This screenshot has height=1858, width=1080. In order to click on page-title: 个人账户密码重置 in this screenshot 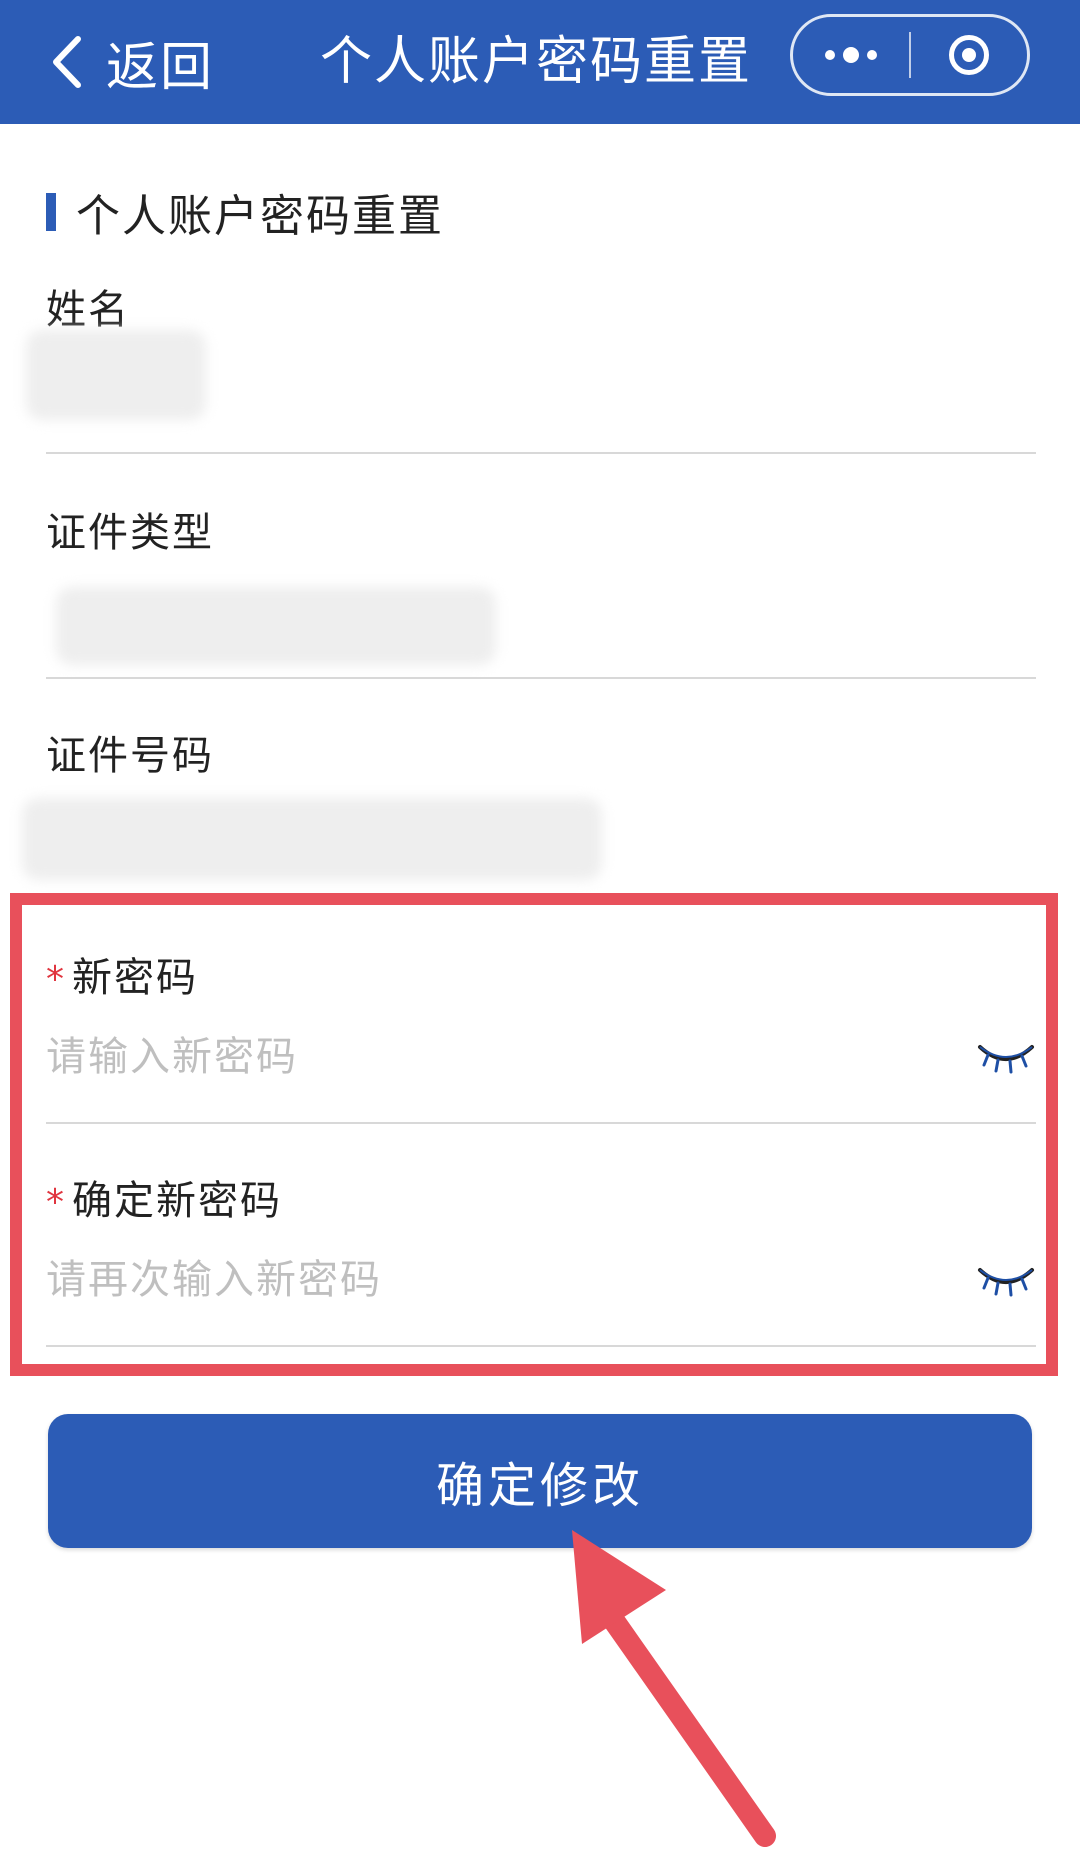, I will do `click(536, 62)`.